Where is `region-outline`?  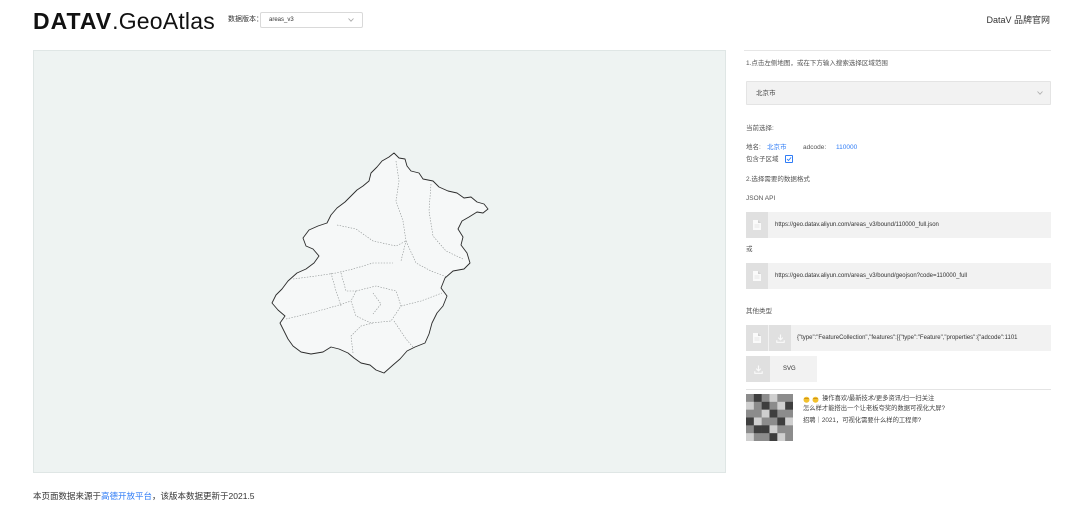
region-outline is located at coordinates (380, 263).